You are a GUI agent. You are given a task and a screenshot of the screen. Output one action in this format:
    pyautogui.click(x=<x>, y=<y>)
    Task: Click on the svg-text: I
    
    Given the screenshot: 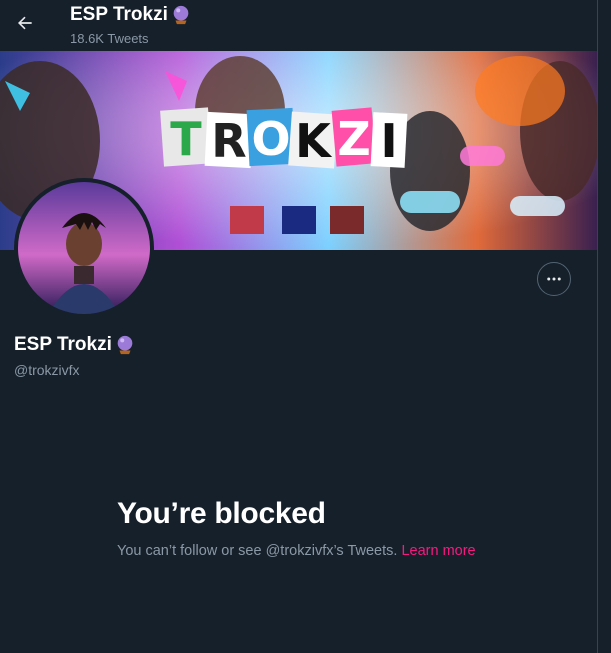 What is the action you would take?
    pyautogui.click(x=388, y=141)
    